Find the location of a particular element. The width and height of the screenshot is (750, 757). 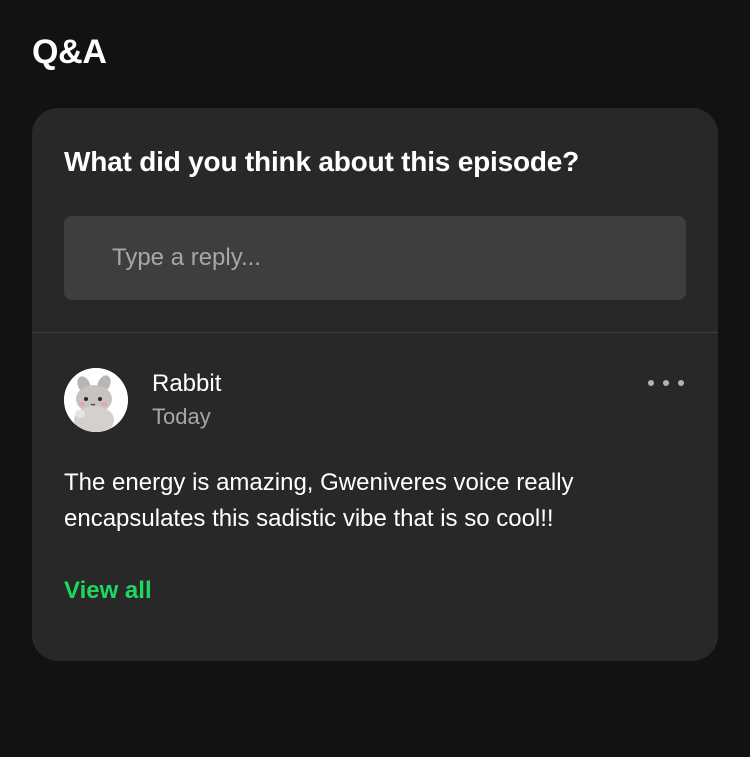

rabbit-avatar-icon is located at coordinates (96, 400).